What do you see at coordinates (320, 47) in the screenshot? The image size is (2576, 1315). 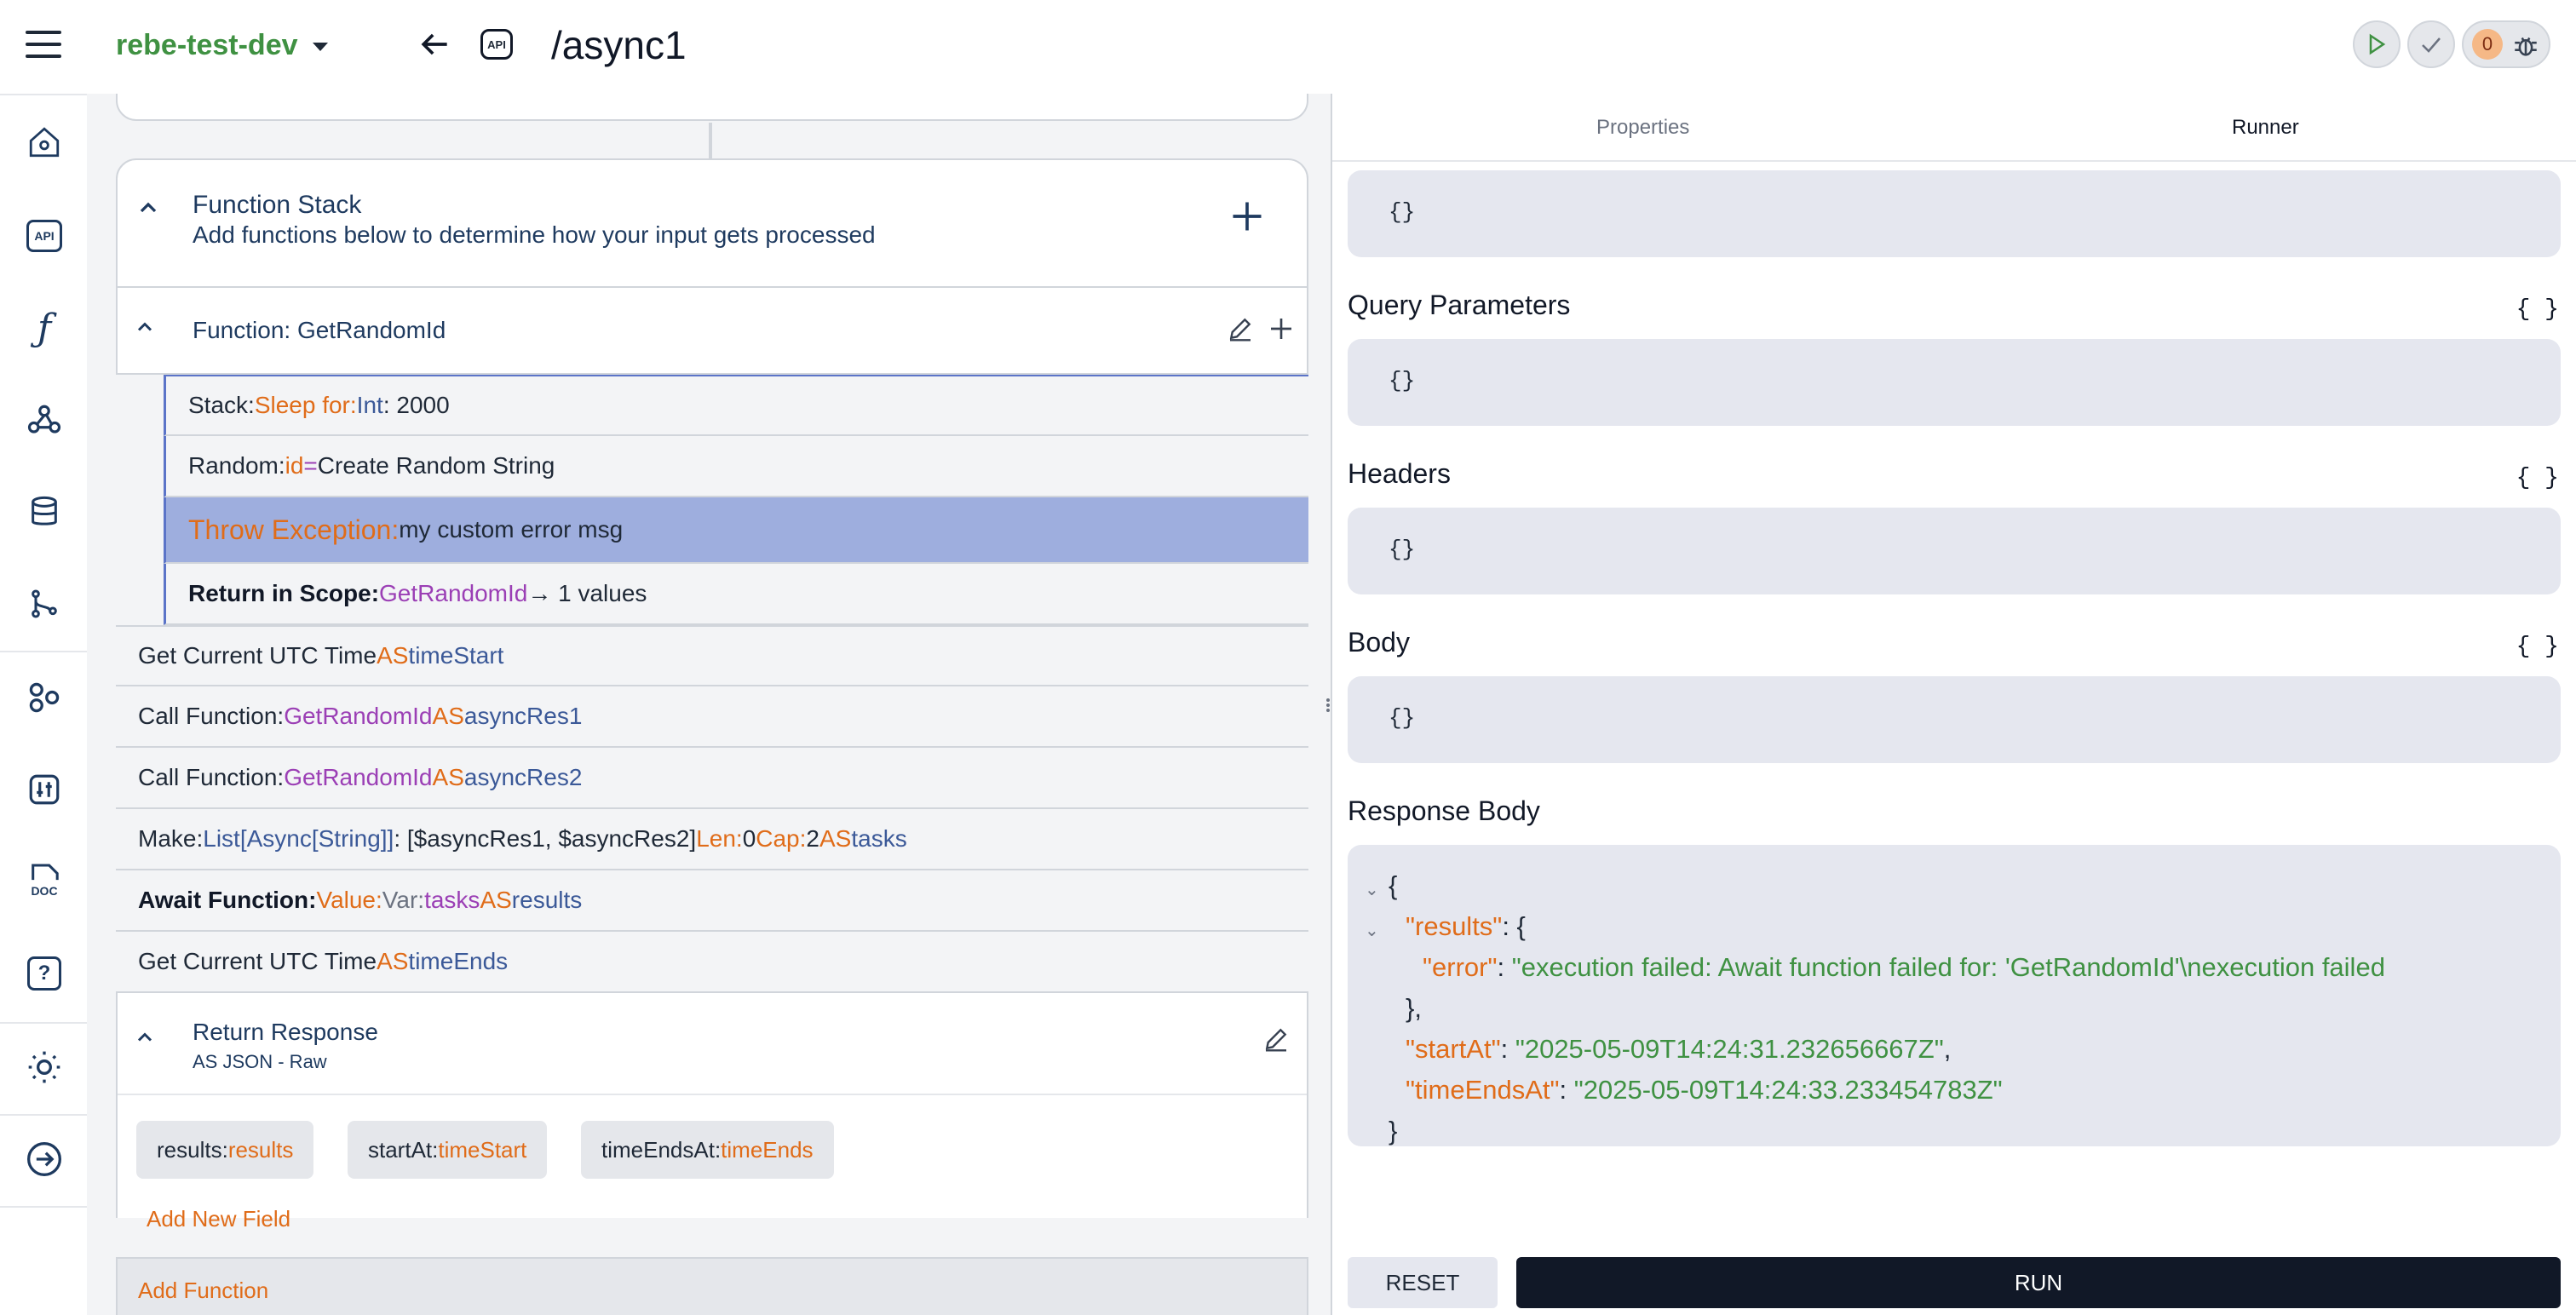 I see `chevron-down-icon` at bounding box center [320, 47].